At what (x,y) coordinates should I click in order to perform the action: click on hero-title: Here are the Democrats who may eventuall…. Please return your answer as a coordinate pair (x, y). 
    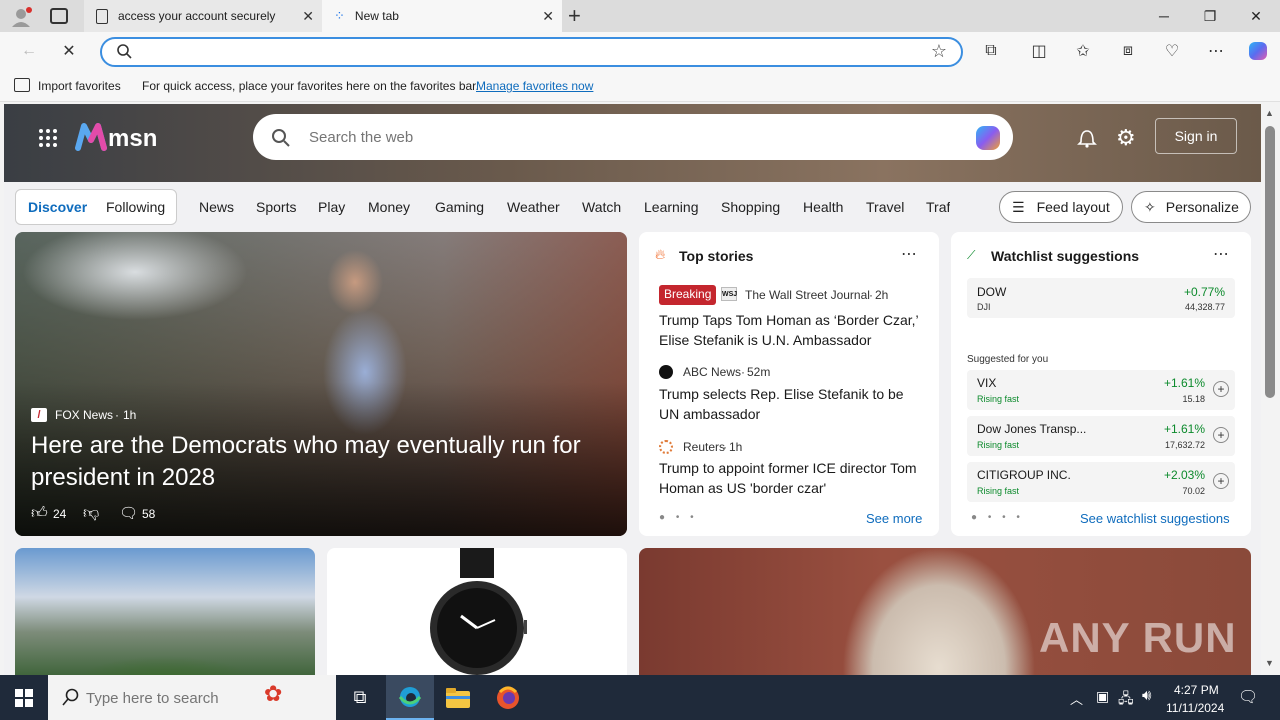
    Looking at the image, I should click on (326, 462).